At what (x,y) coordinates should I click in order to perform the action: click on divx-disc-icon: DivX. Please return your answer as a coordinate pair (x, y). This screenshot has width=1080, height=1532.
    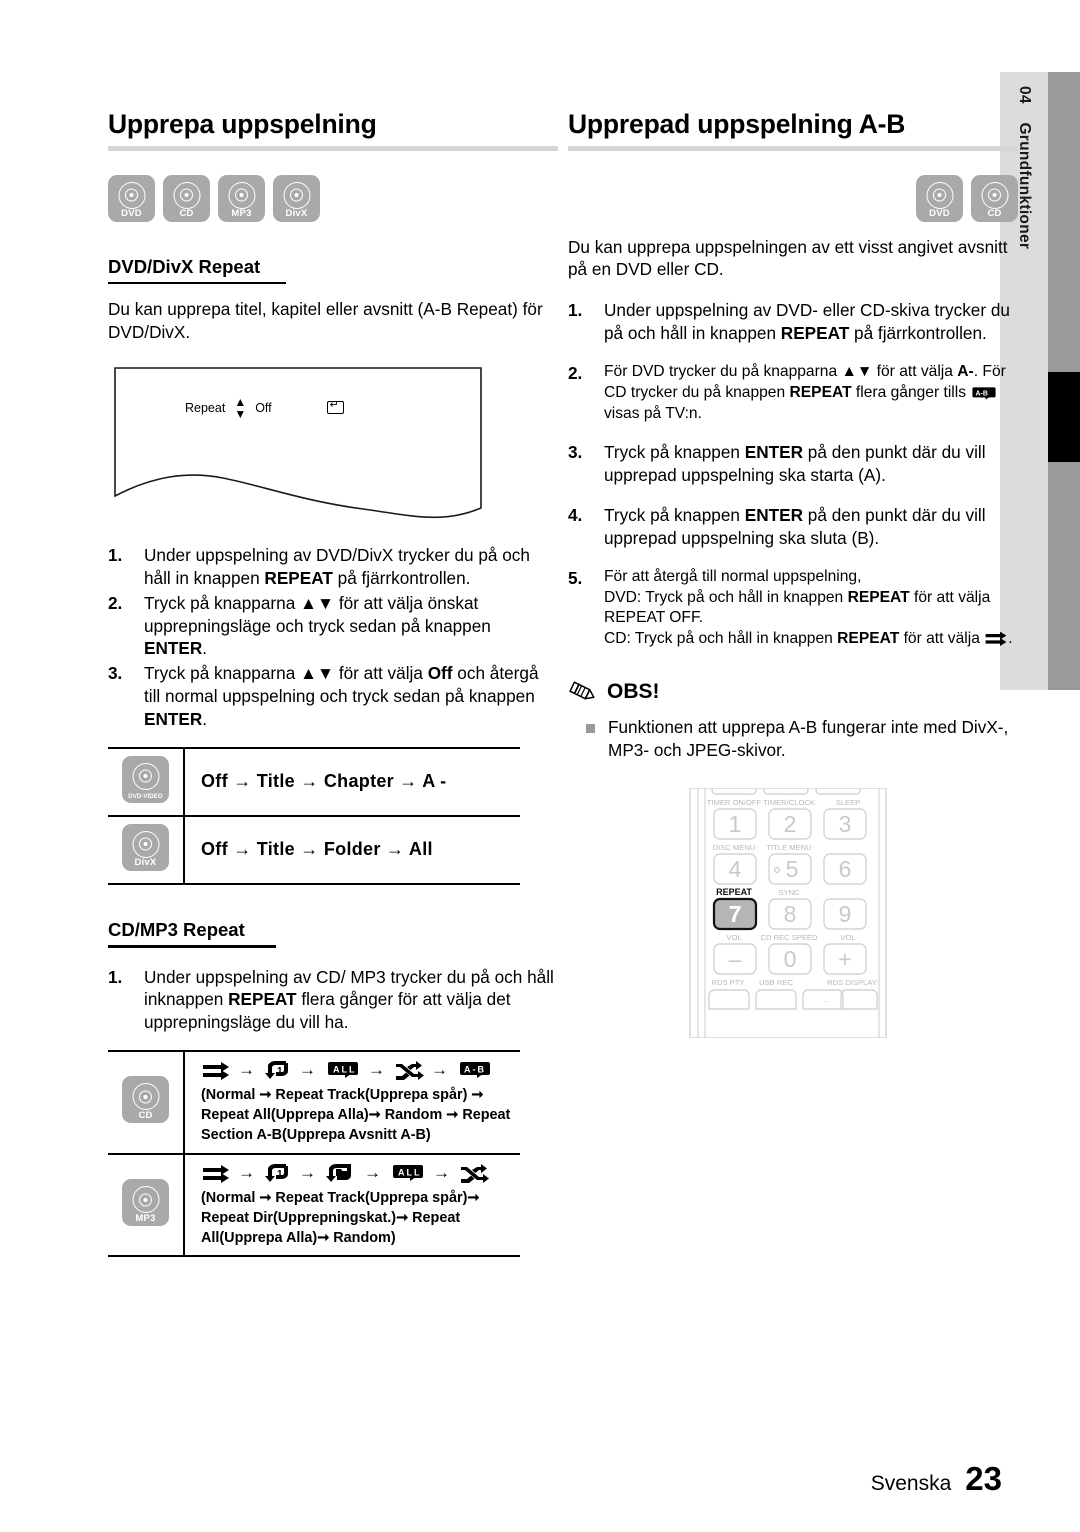
    Looking at the image, I should click on (296, 198).